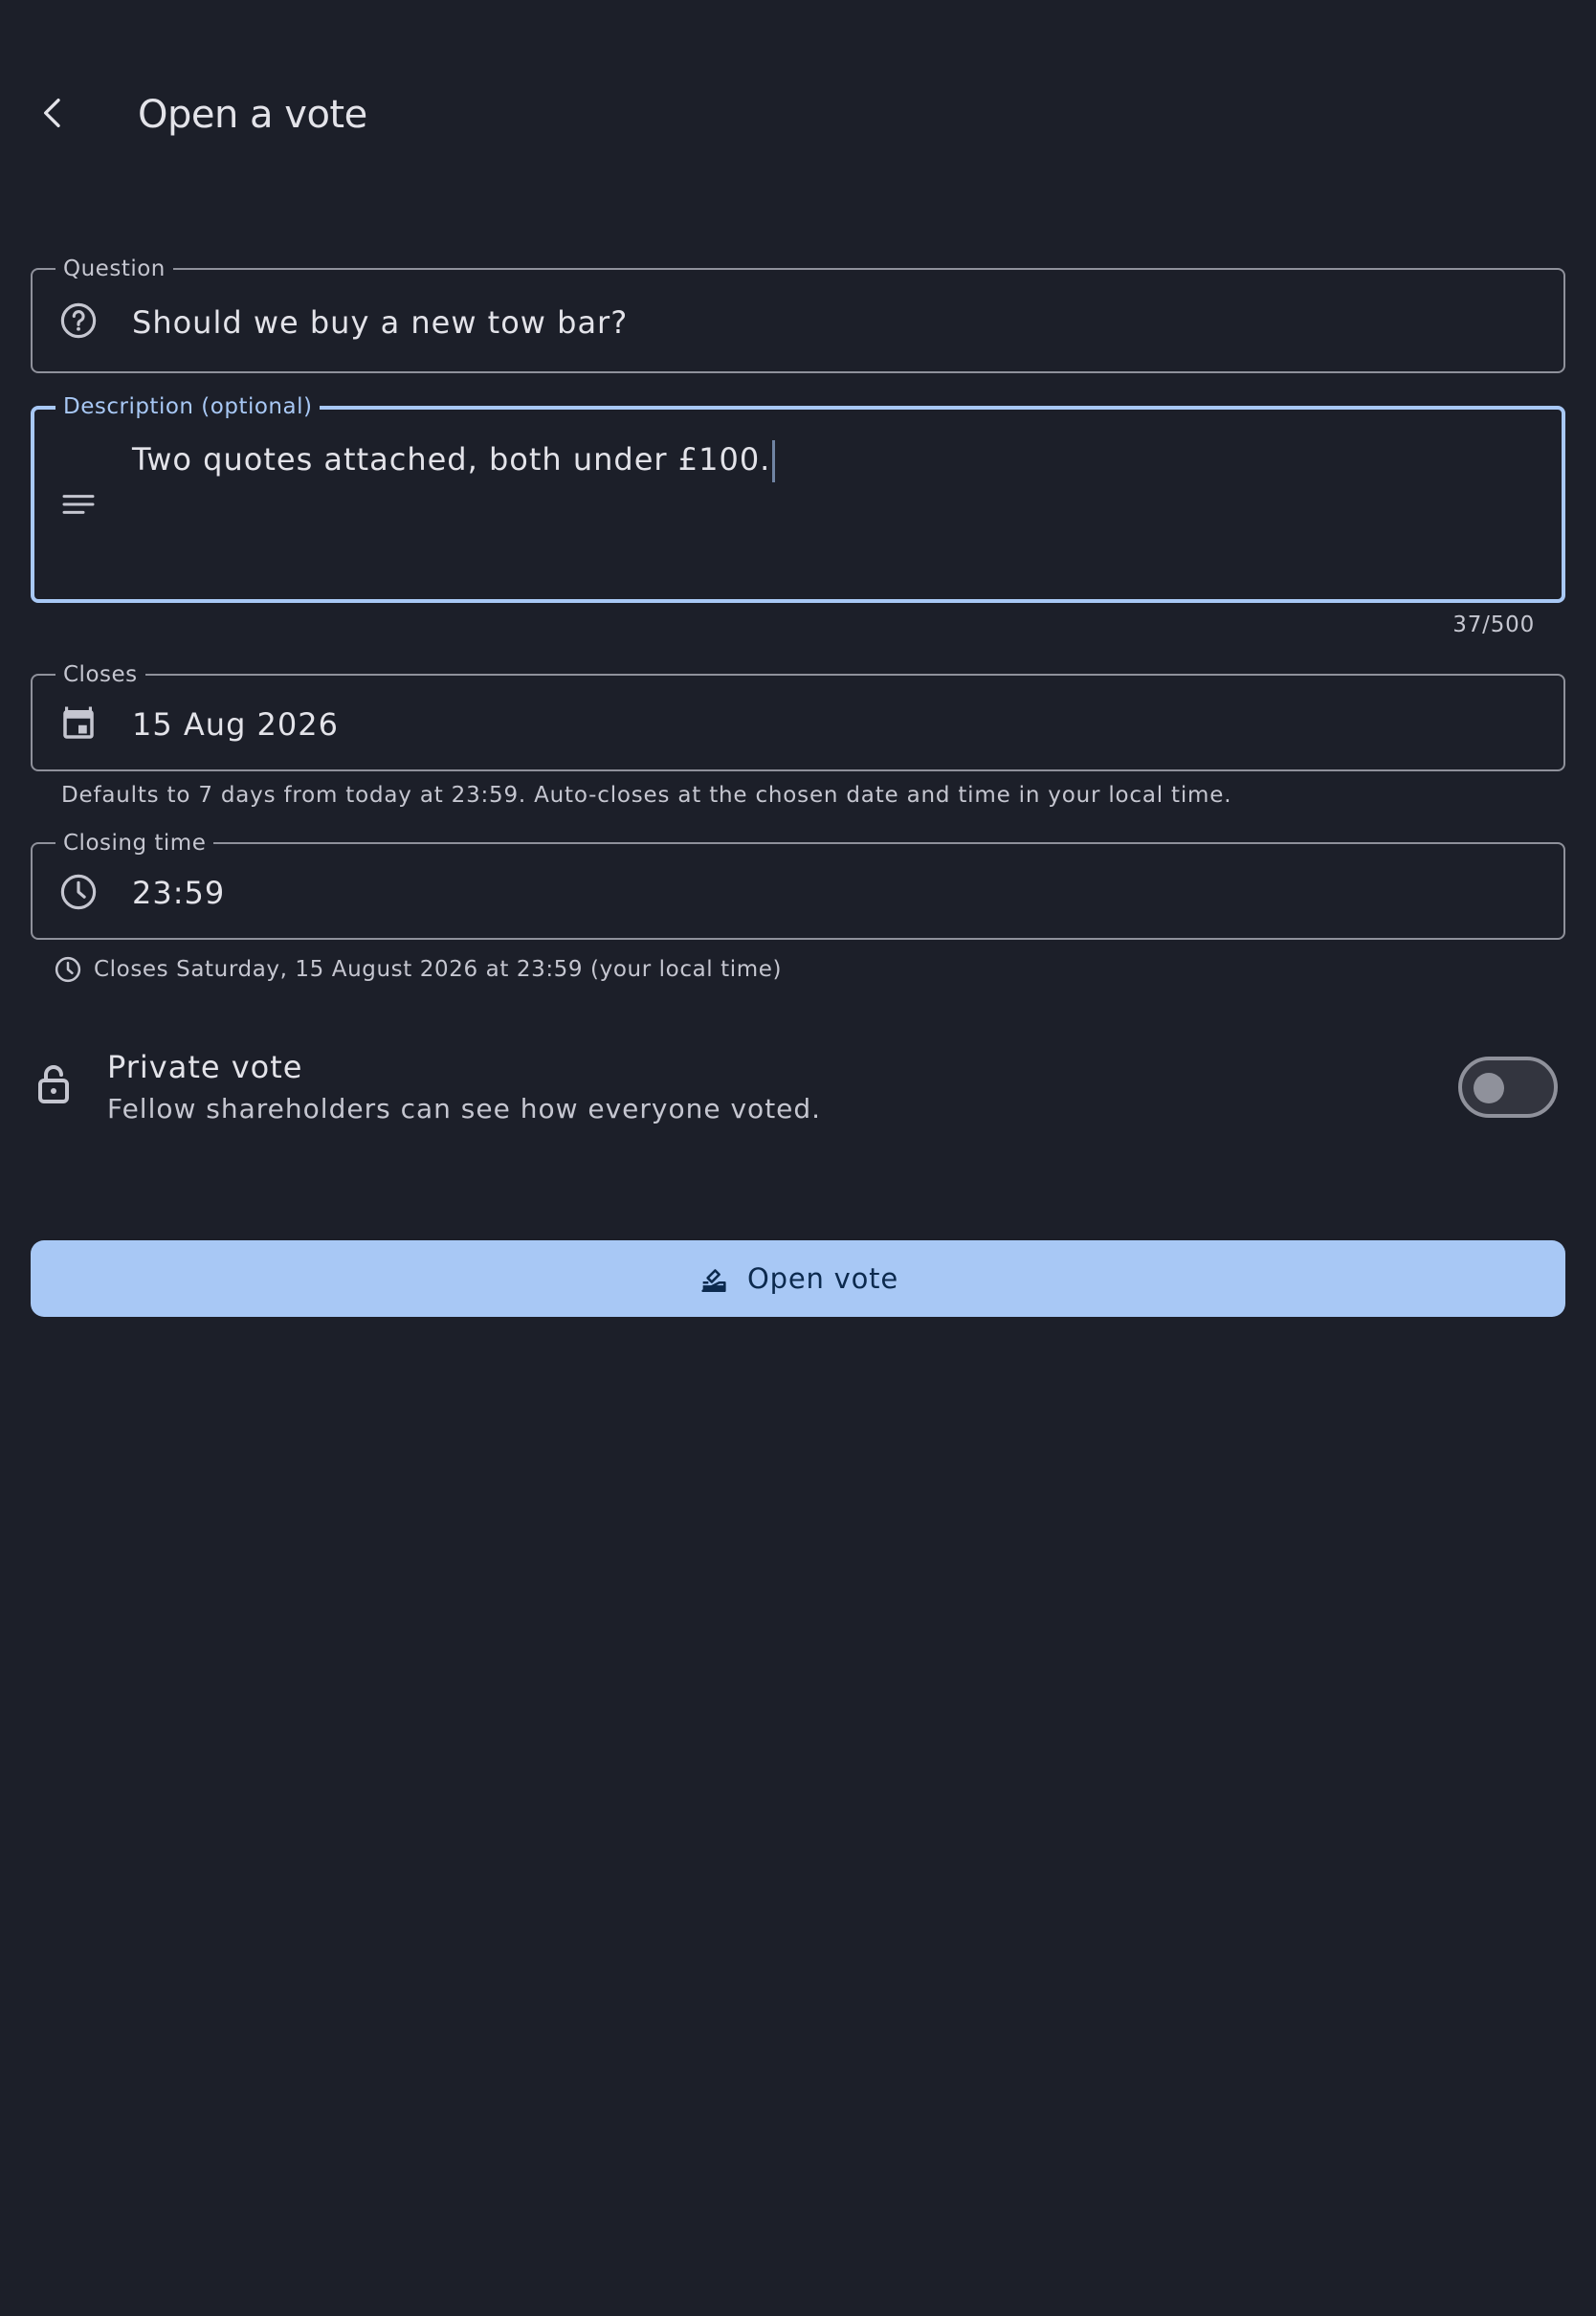 The width and height of the screenshot is (1596, 2316). What do you see at coordinates (114, 269) in the screenshot?
I see `question-label: Question` at bounding box center [114, 269].